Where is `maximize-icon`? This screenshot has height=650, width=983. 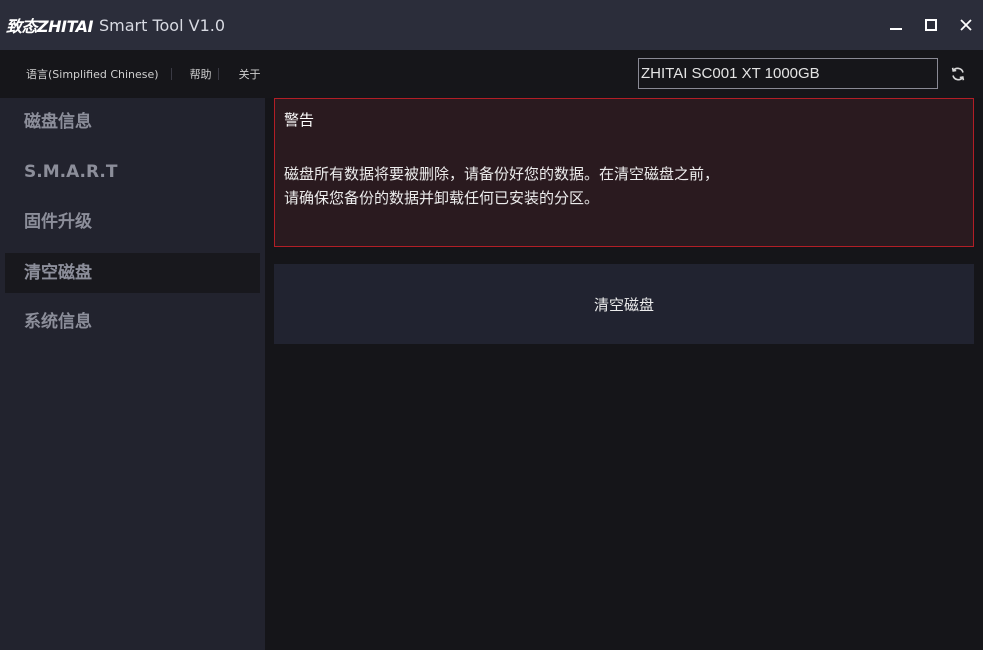 maximize-icon is located at coordinates (930, 25).